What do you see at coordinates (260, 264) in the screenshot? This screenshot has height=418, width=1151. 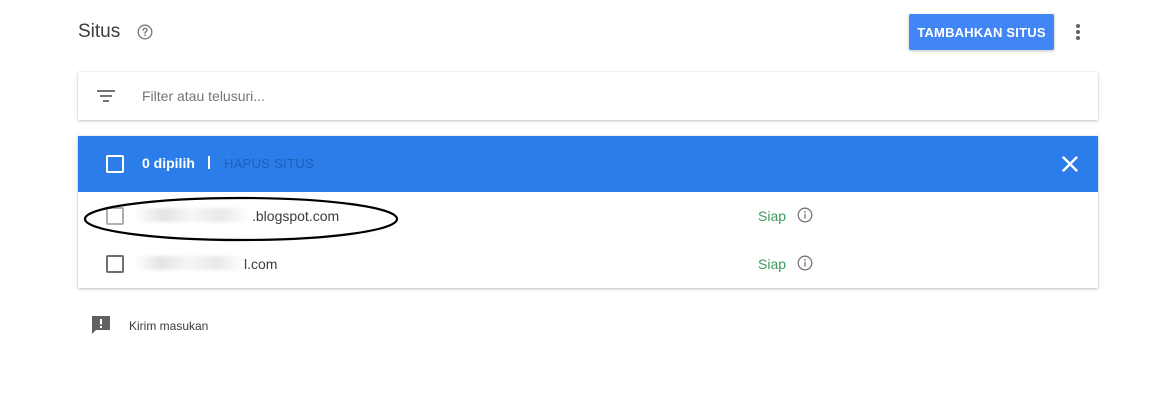 I see `site-url: l.com` at bounding box center [260, 264].